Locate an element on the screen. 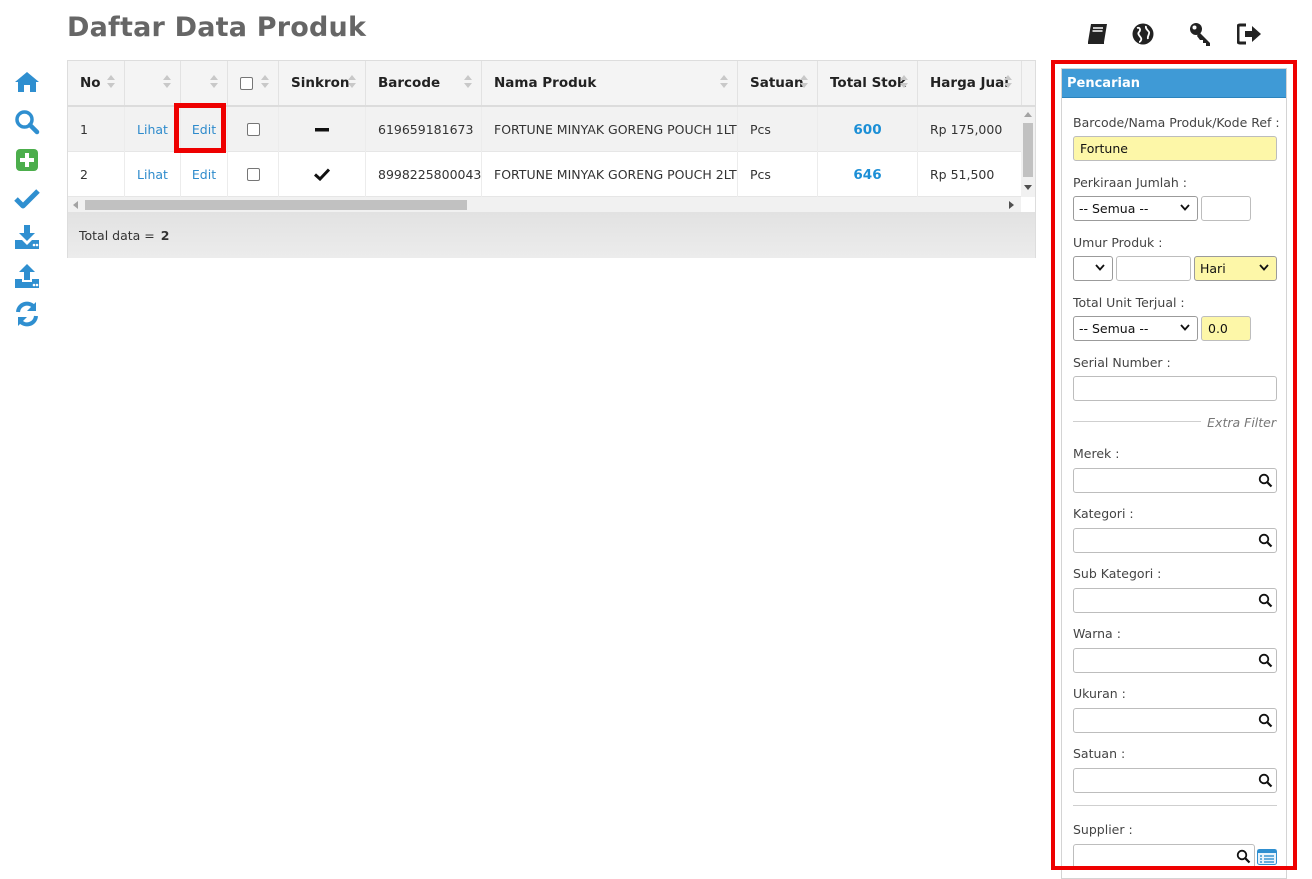 Image resolution: width=1312 pixels, height=879 pixels. column-header-no: No is located at coordinates (96, 83).